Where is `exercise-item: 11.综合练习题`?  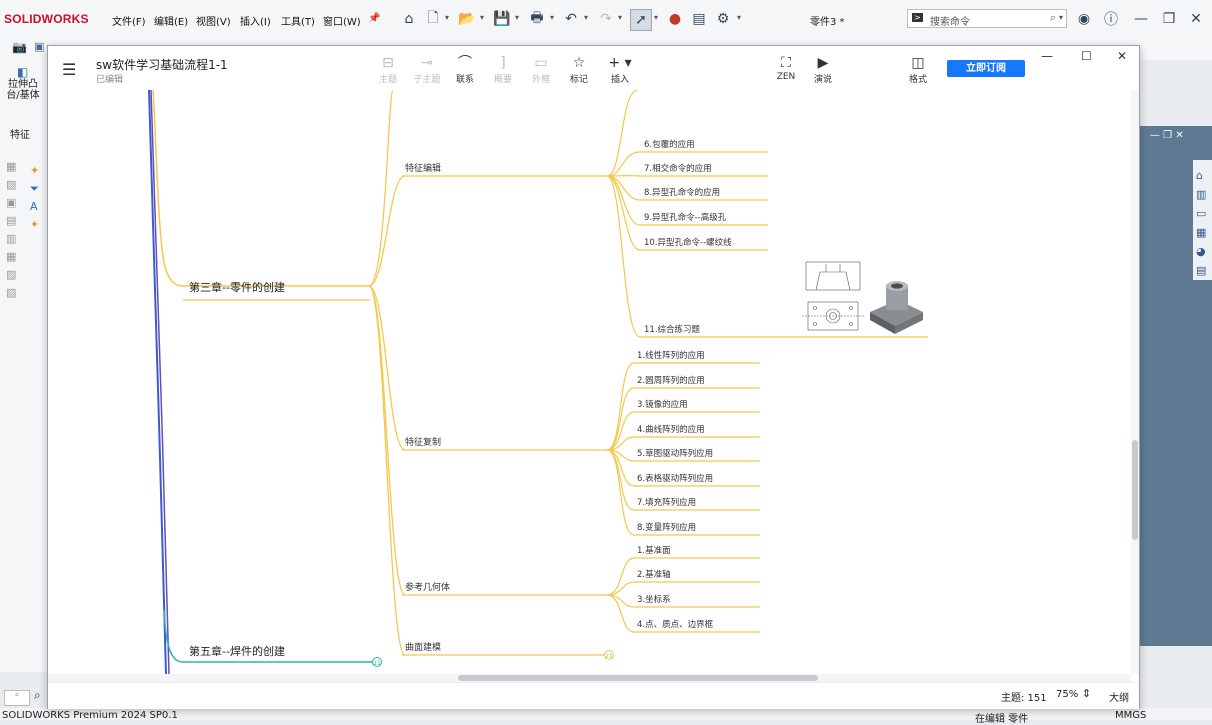 exercise-item: 11.综合练习题 is located at coordinates (672, 329).